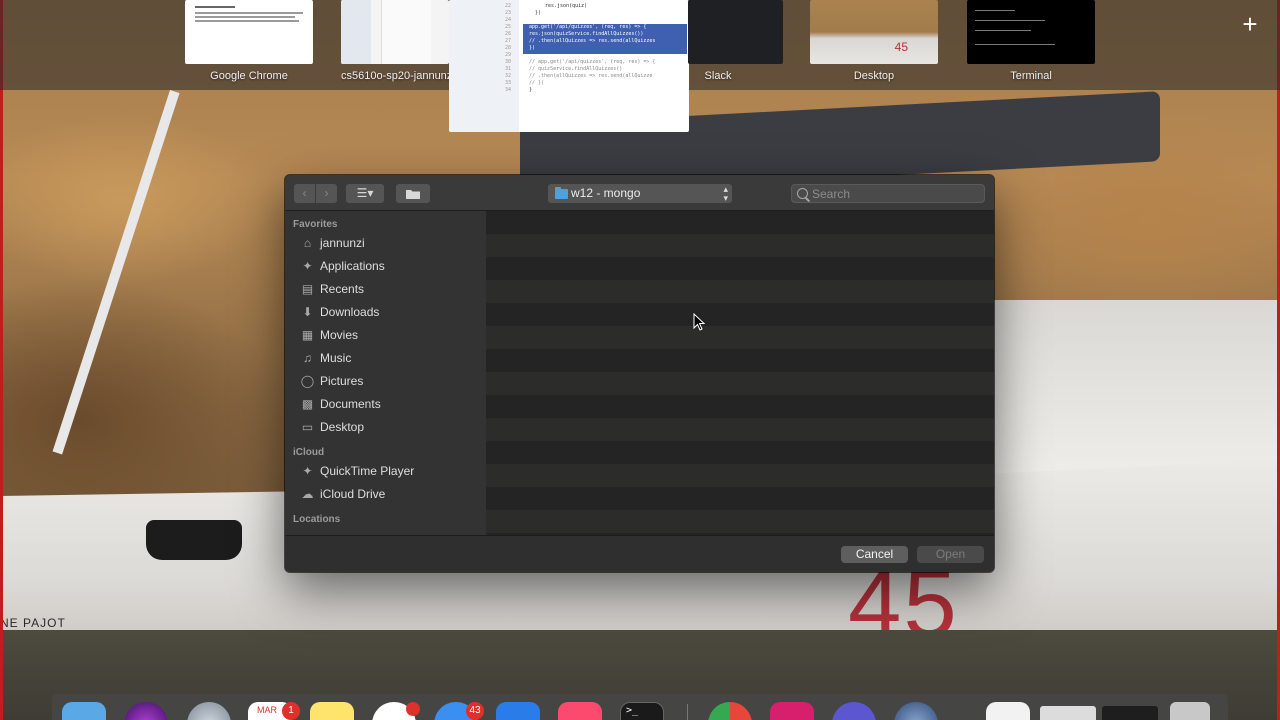  Describe the element at coordinates (508, 55) in the screenshot. I see `code-line-number: 29` at that location.